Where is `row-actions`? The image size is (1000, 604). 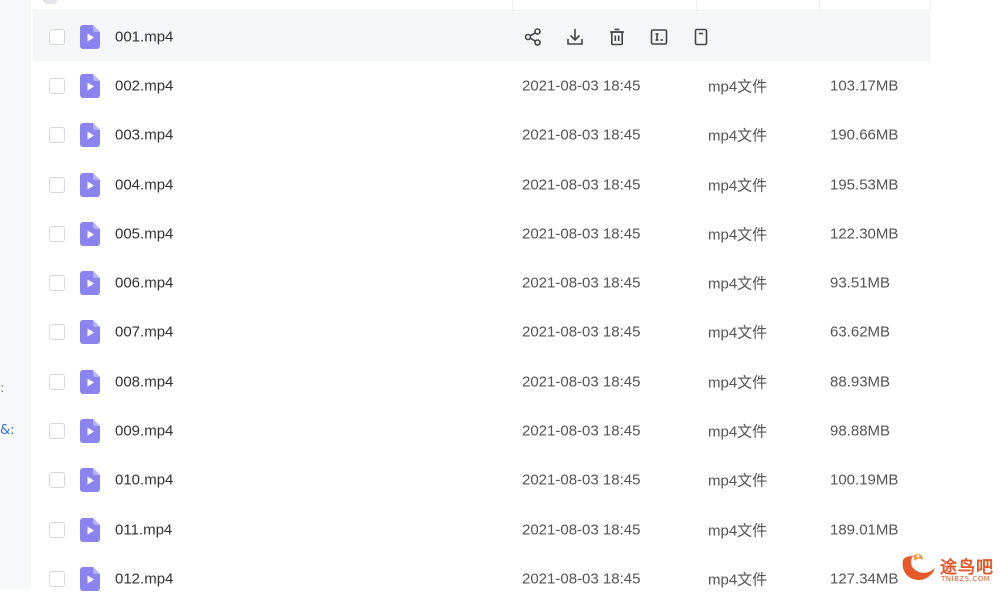
row-actions is located at coordinates (627, 37).